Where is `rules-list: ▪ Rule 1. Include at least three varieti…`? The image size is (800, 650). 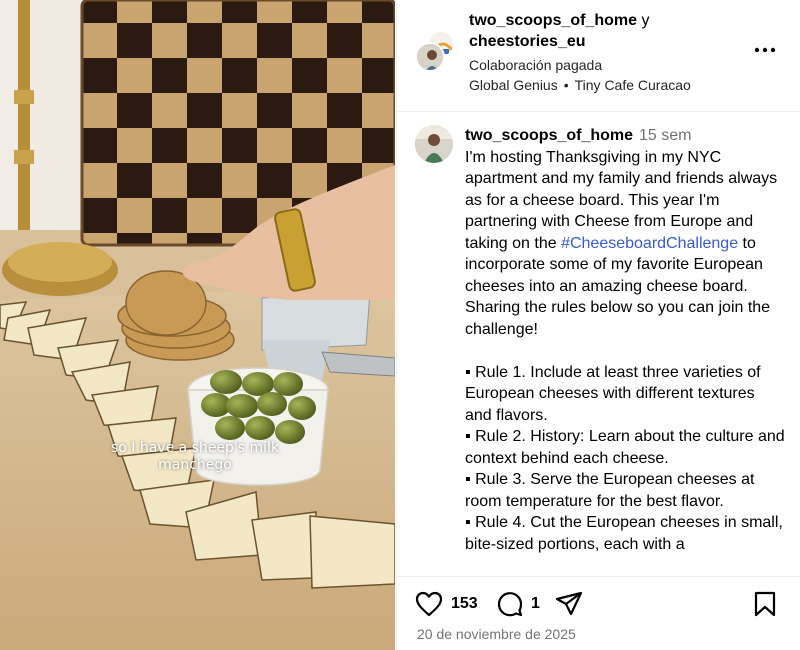 rules-list: ▪ Rule 1. Include at least three varieti… is located at coordinates (625, 459).